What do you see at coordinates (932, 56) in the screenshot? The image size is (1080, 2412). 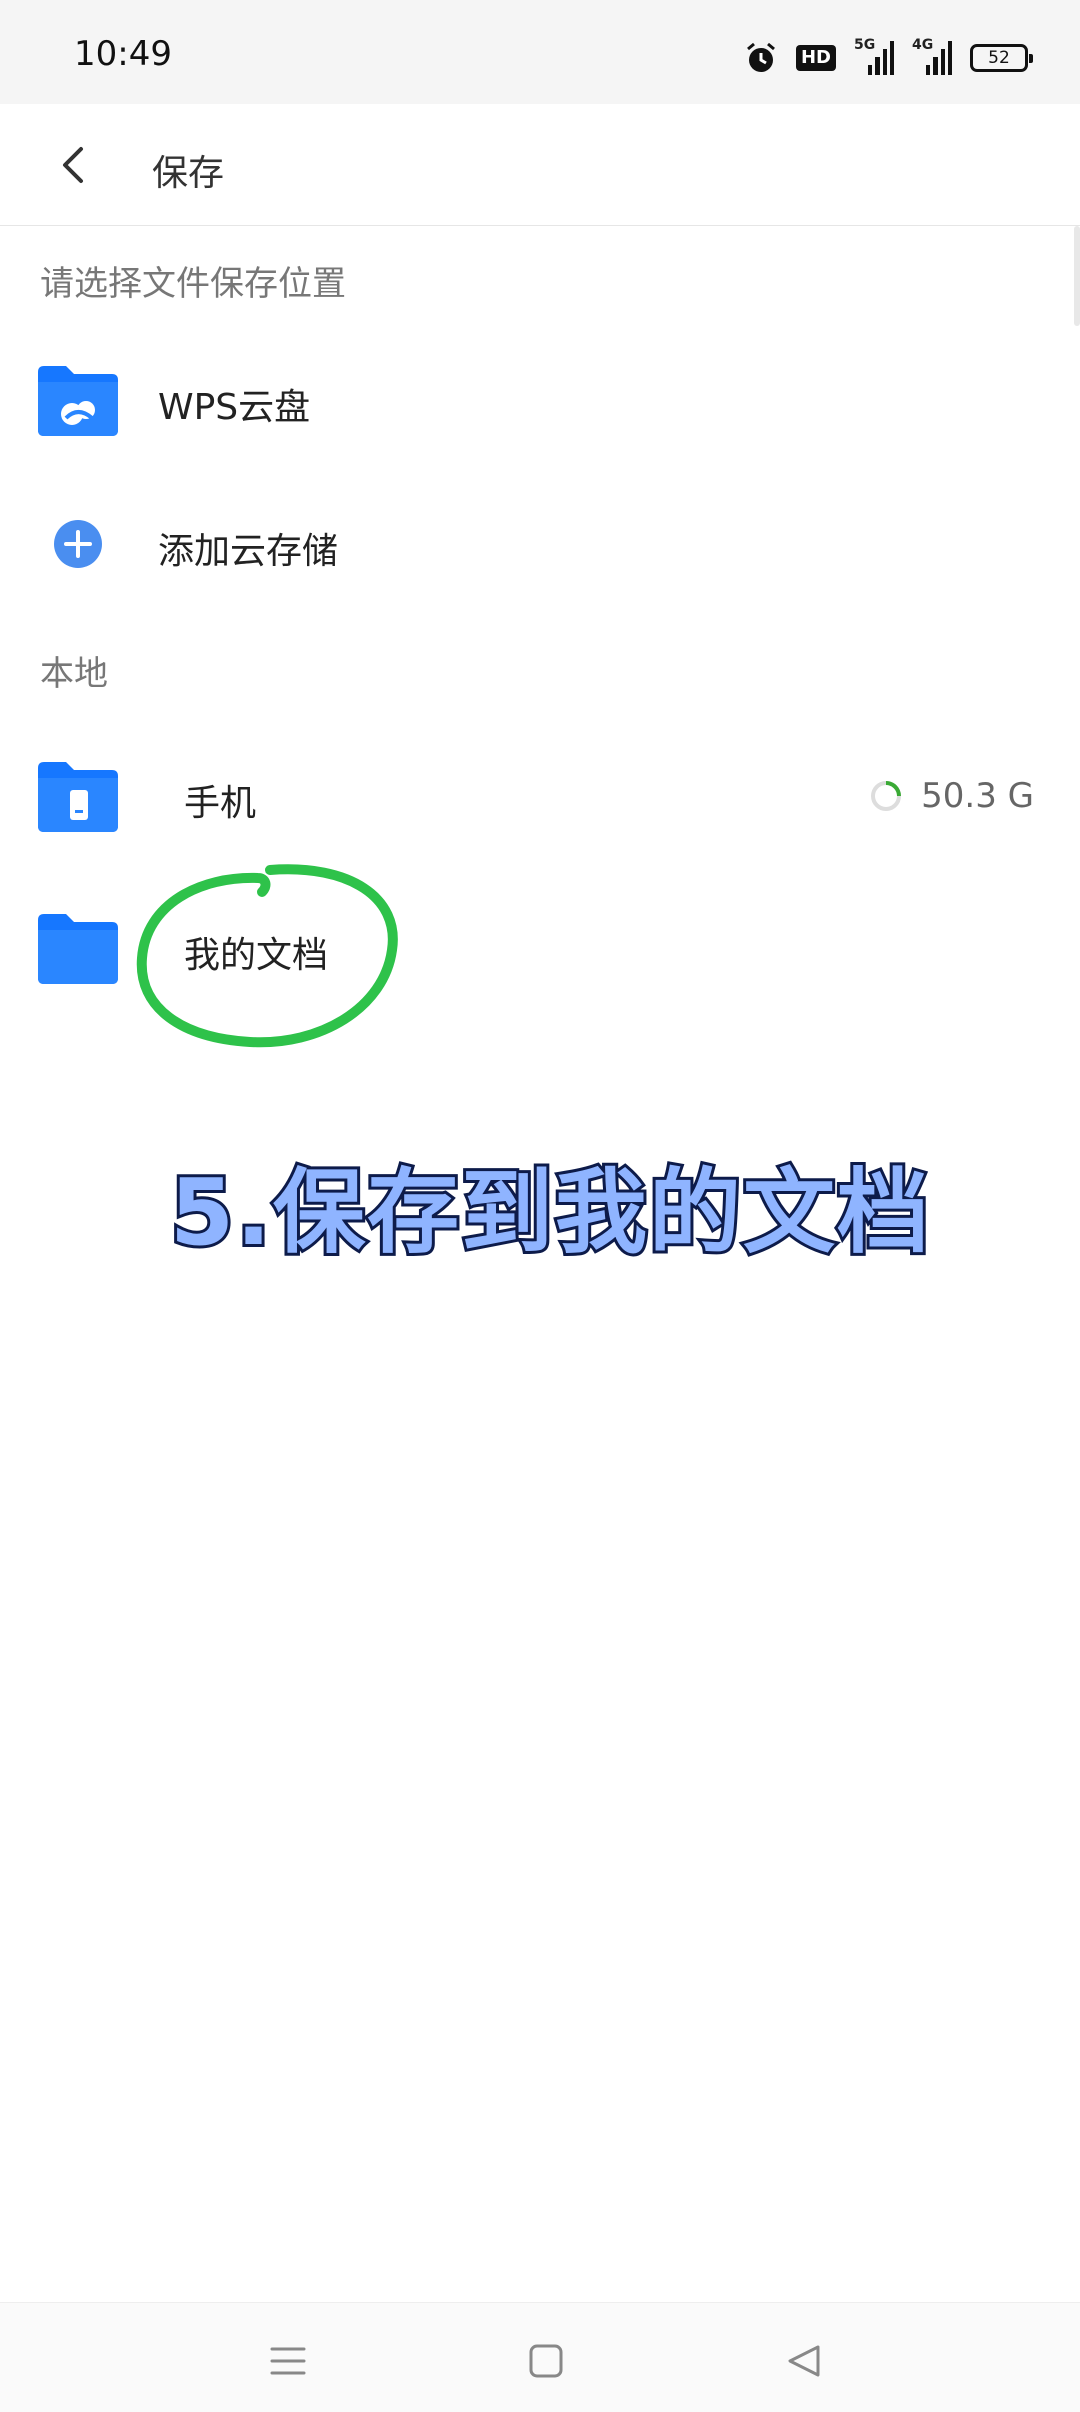 I see `signal-4g-icon: 4G` at bounding box center [932, 56].